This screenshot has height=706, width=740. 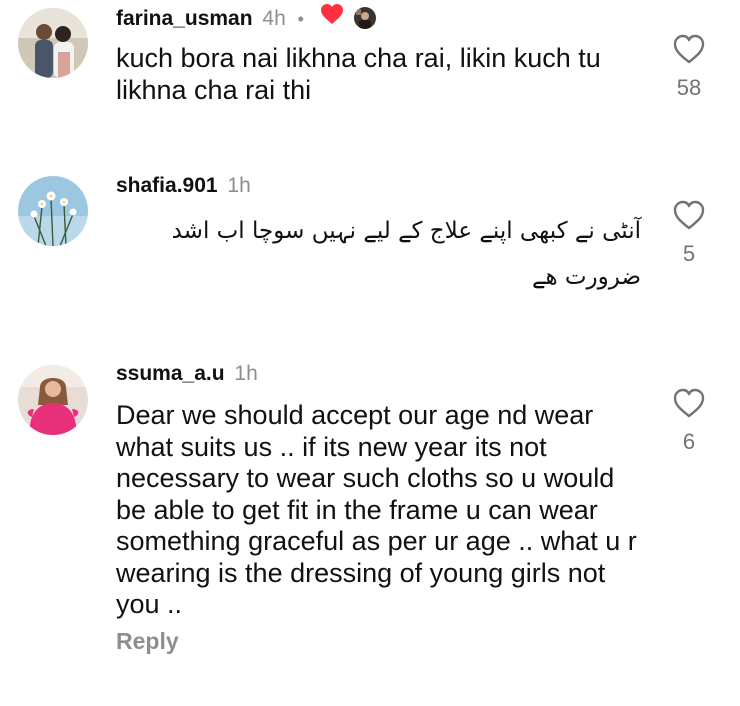 I want to click on like-control: 58, so click(x=689, y=67).